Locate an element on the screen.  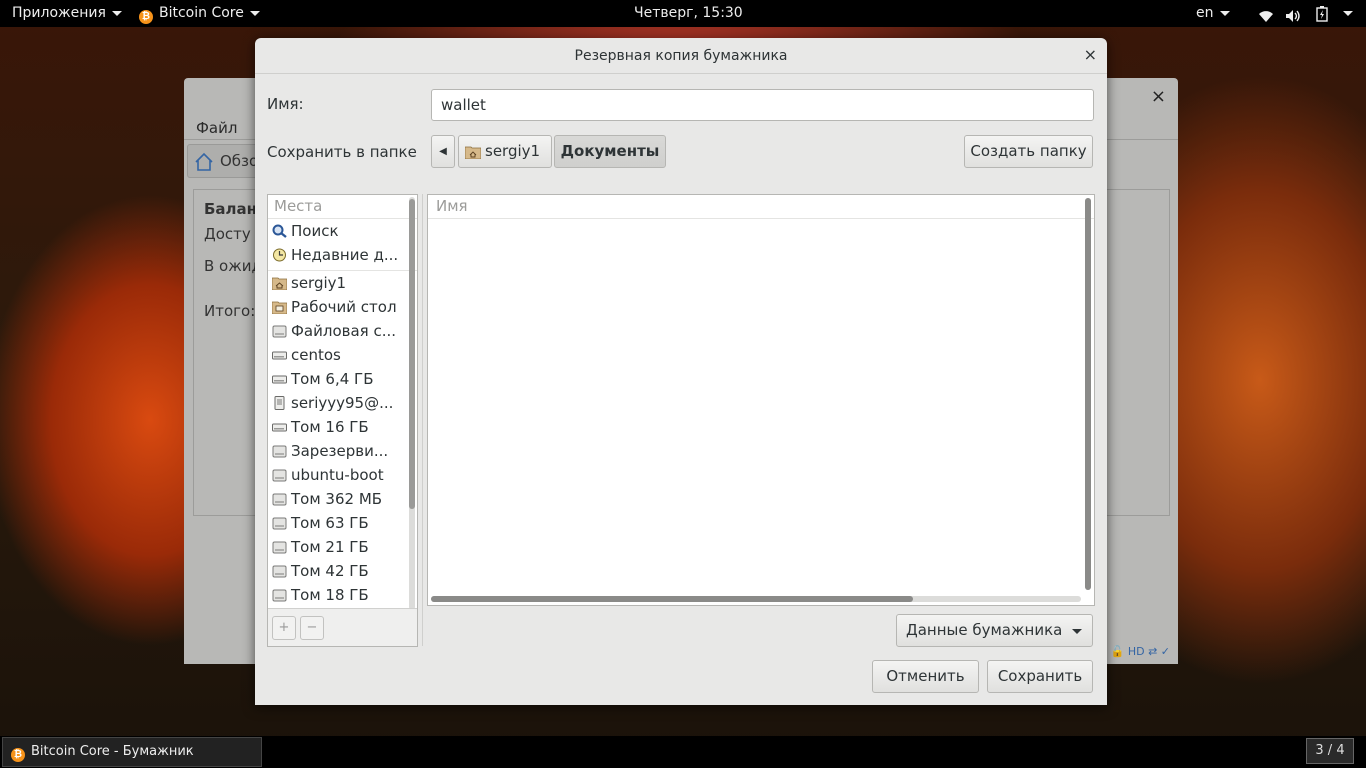
place-item: Том 362 МБ is located at coordinates (336, 499).